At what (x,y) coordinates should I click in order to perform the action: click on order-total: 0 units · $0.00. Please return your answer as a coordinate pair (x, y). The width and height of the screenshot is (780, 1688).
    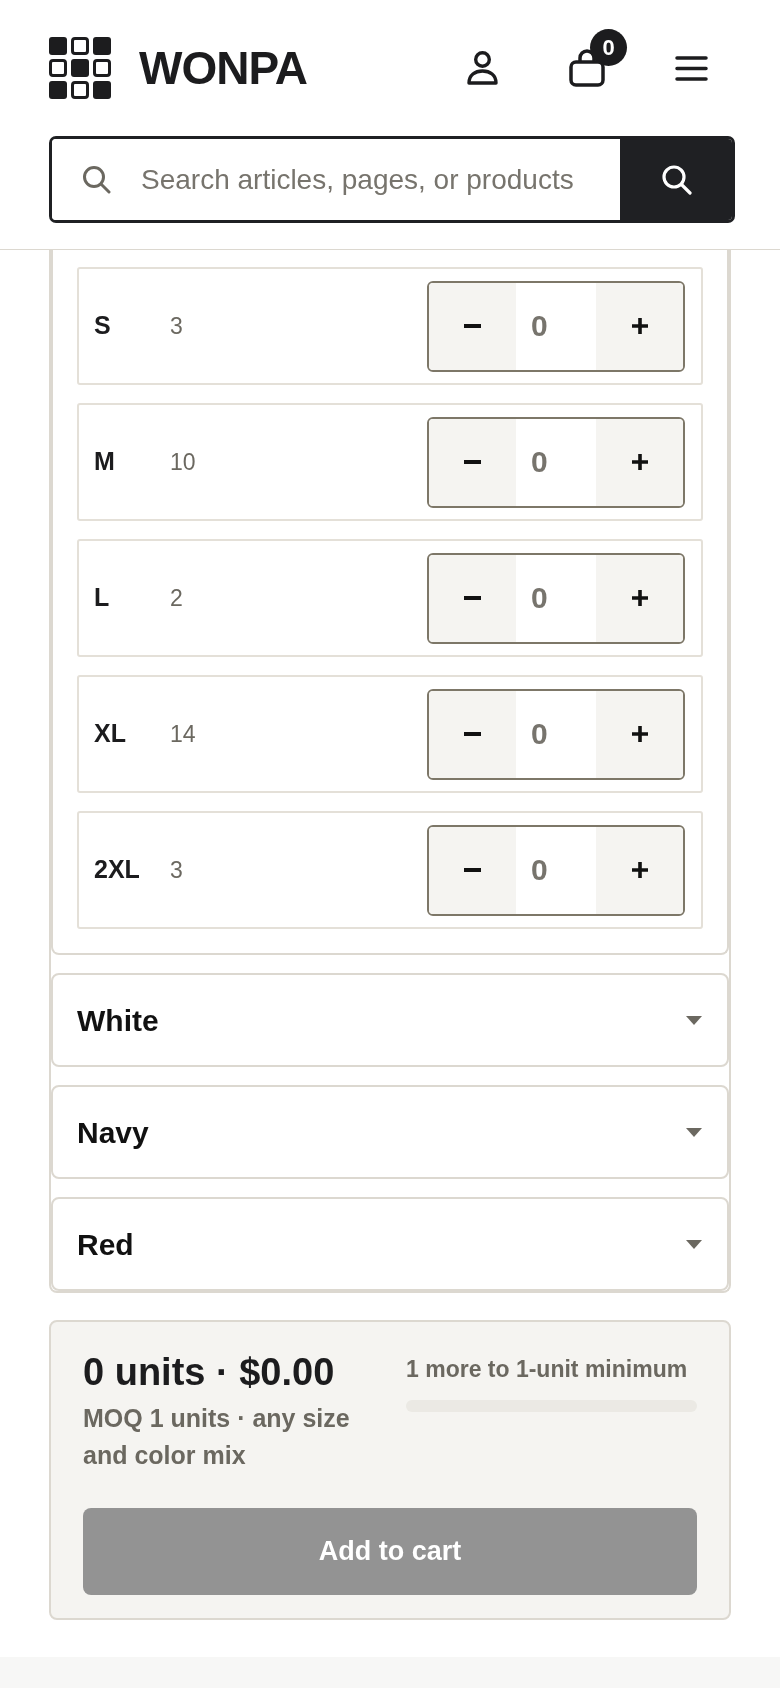
    Looking at the image, I should click on (209, 1372).